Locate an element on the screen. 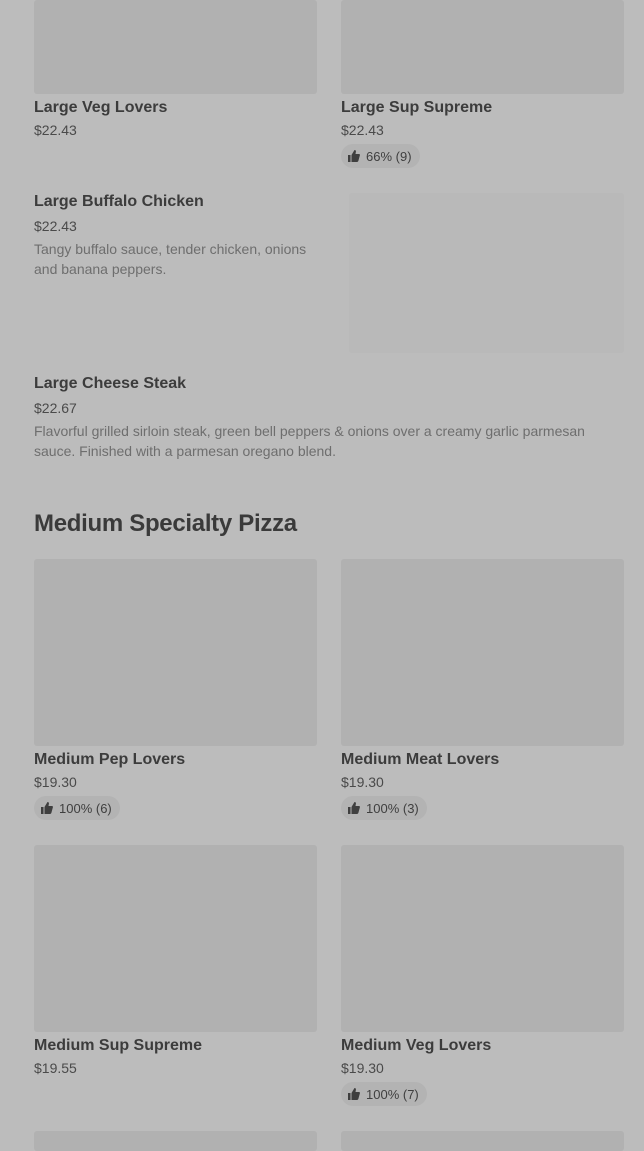 The width and height of the screenshot is (644, 1151). rating-text: 100% (6) is located at coordinates (85, 808).